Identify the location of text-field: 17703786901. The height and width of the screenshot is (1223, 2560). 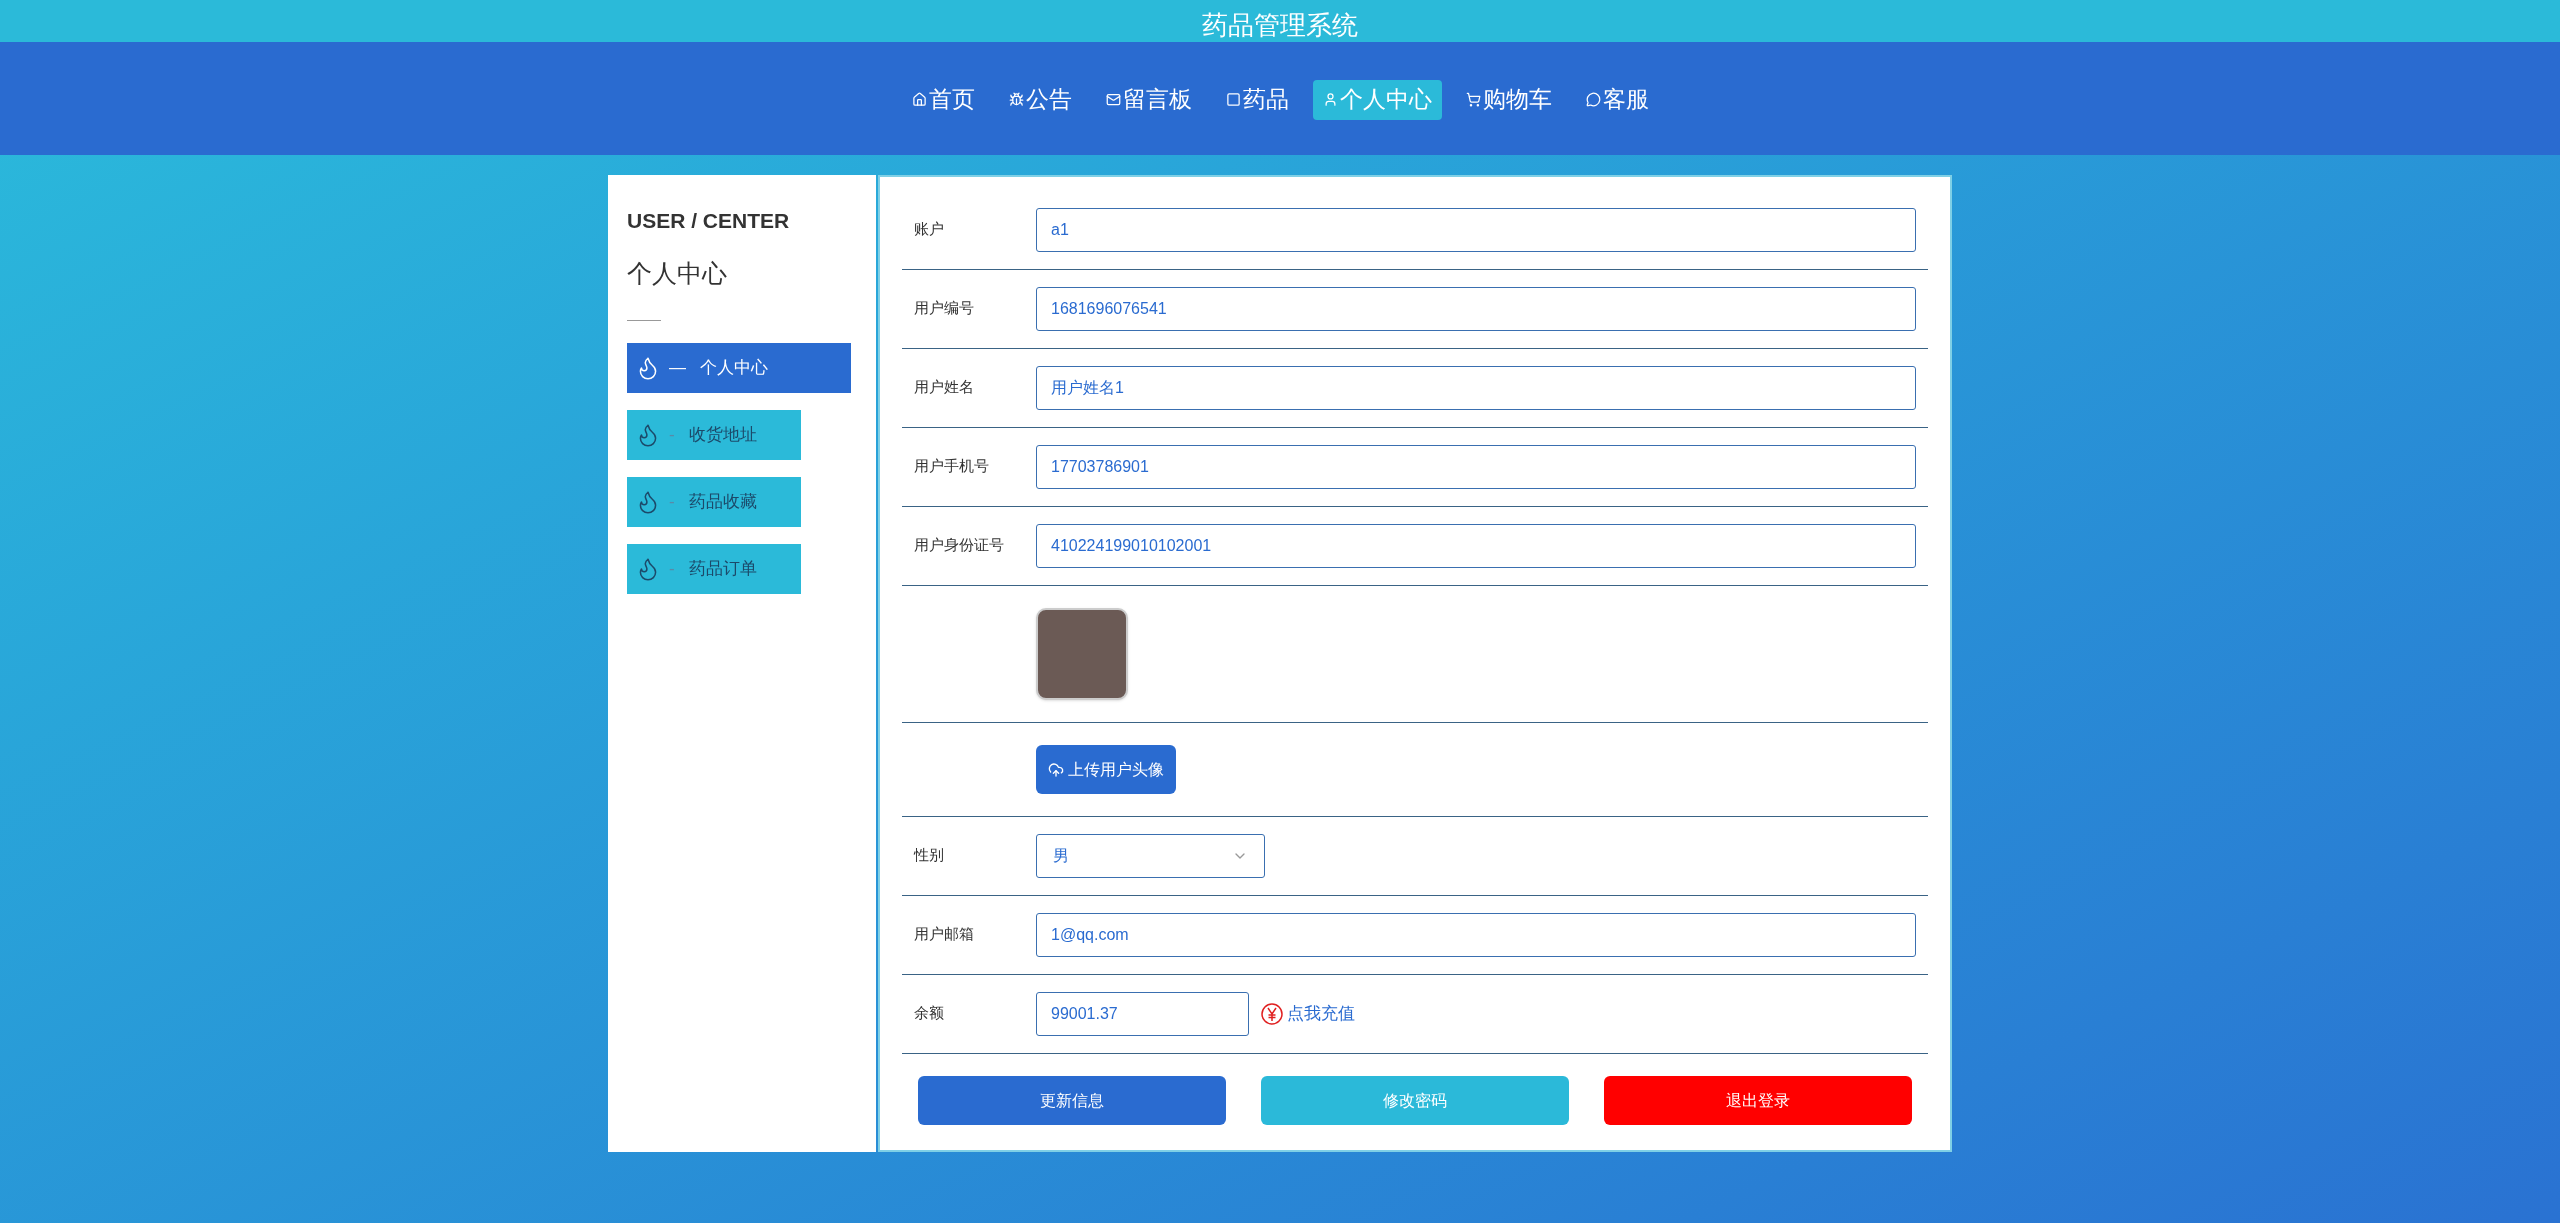
(1476, 467).